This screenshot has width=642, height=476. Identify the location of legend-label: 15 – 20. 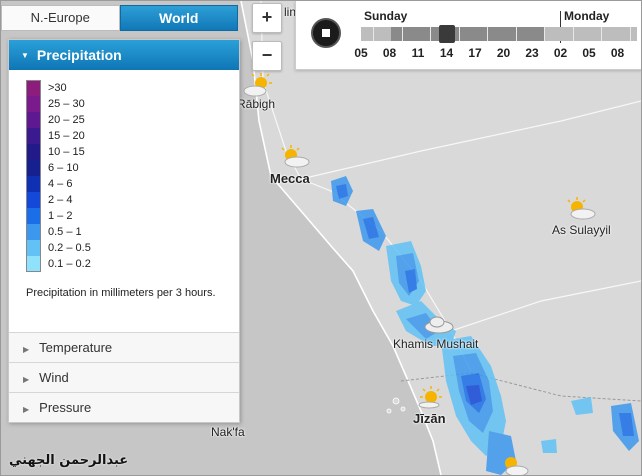
(66, 136).